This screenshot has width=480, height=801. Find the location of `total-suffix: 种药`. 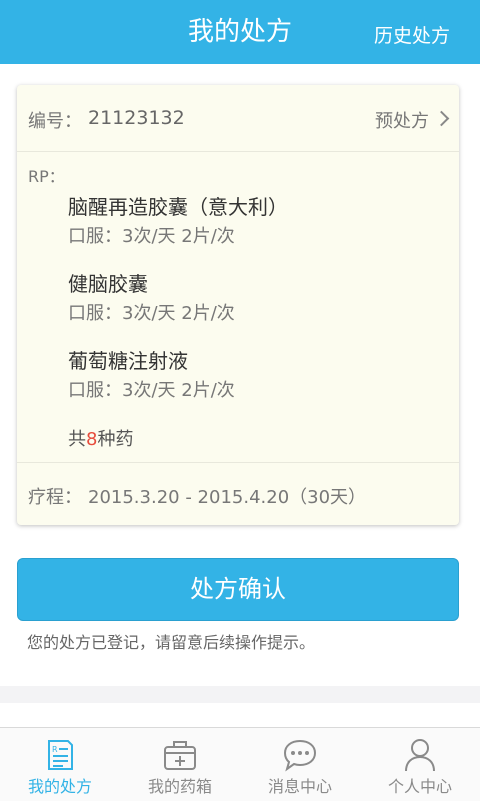

total-suffix: 种药 is located at coordinates (115, 439).